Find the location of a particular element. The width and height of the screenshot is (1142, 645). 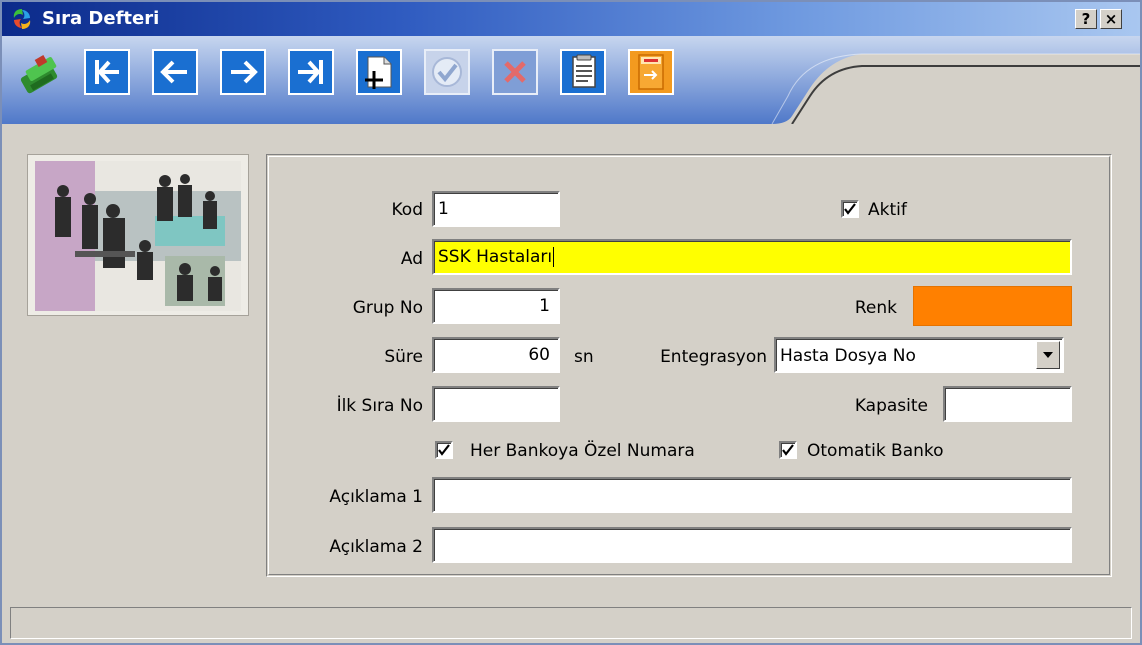

sure-unit: sn is located at coordinates (584, 357).